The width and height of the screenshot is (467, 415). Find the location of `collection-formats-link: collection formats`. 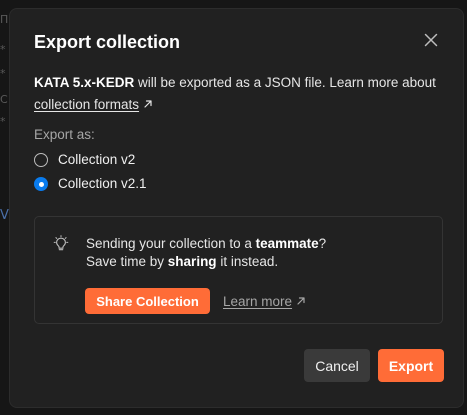

collection-formats-link: collection formats is located at coordinates (86, 104).